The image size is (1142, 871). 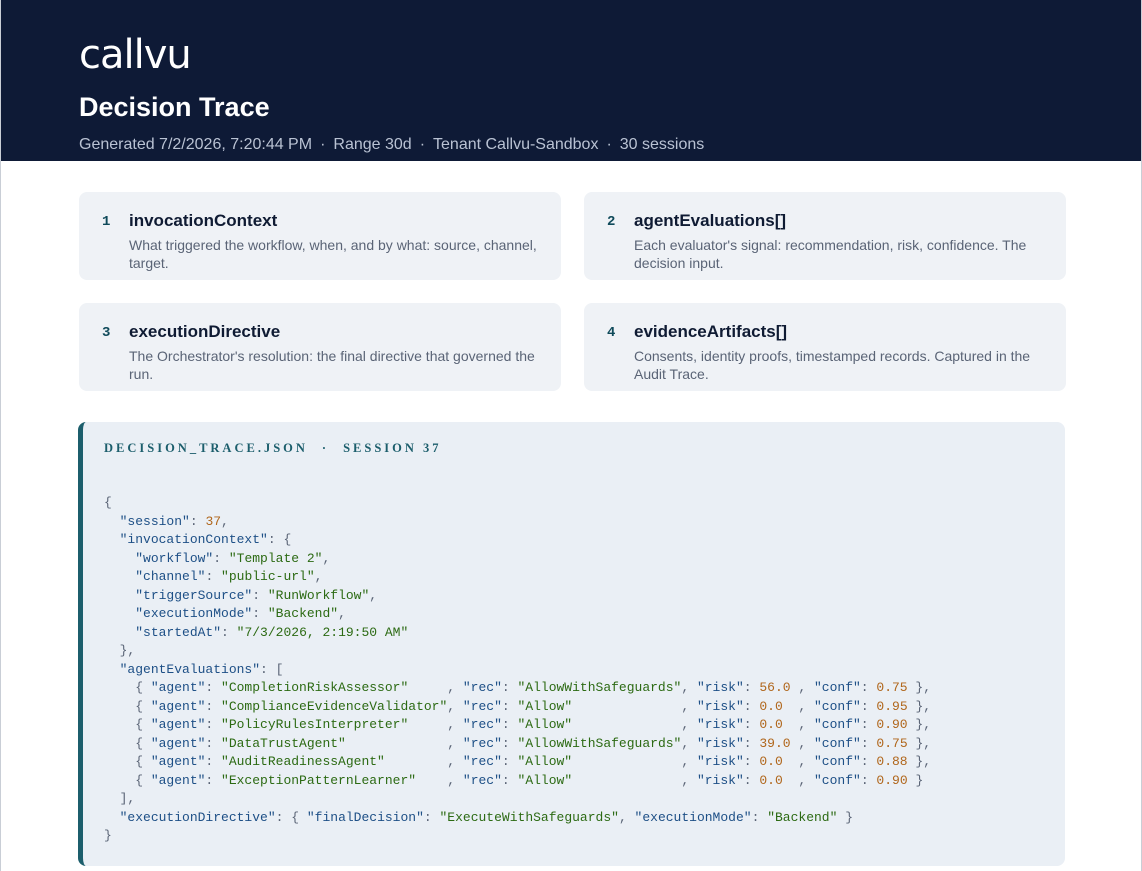 What do you see at coordinates (275, 558) in the screenshot?
I see `json-string: "Template 2"` at bounding box center [275, 558].